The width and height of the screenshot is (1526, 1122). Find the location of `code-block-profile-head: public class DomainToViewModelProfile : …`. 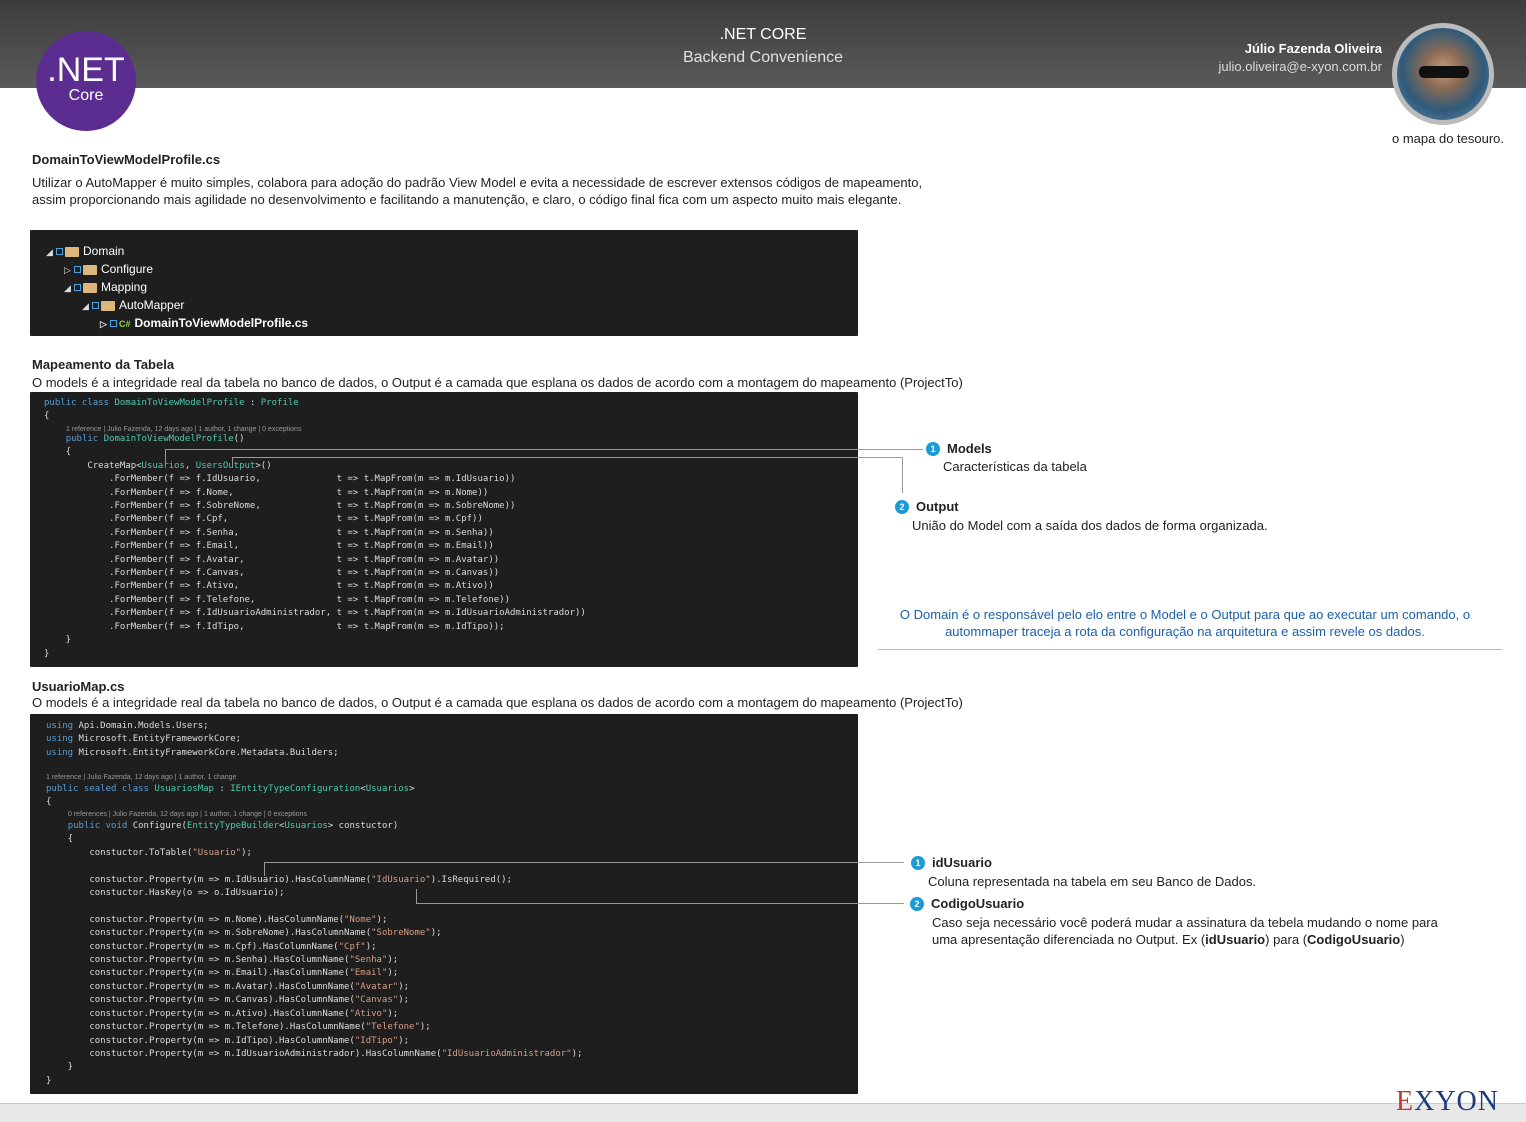

code-block-profile-head: public class DomainToViewModelProfile : … is located at coordinates (171, 410).